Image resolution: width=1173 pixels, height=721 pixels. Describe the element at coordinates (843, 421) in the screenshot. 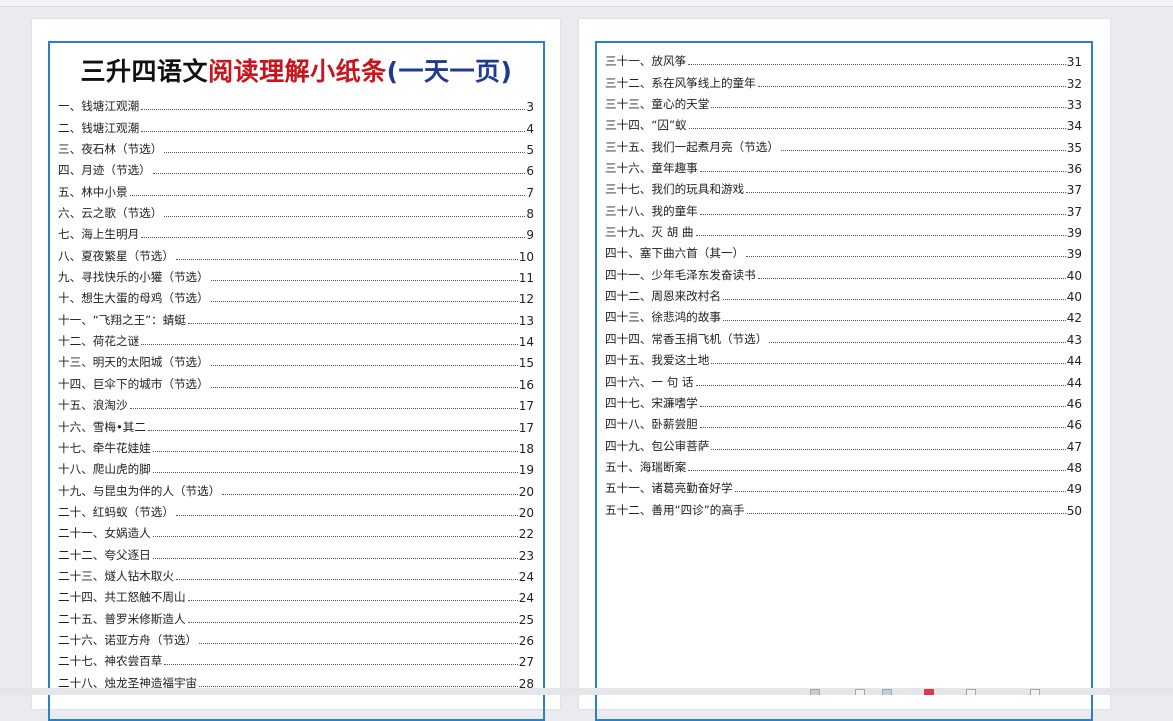

I see `toc-entry: 四十八、卧薪尝胆 46` at that location.